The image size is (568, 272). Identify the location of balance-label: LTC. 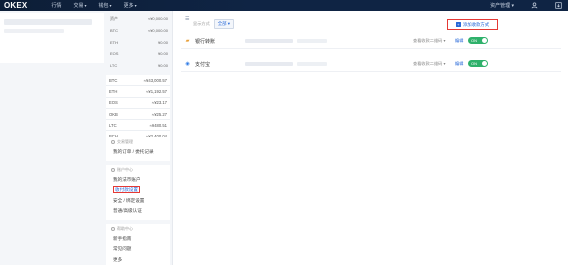
(114, 66).